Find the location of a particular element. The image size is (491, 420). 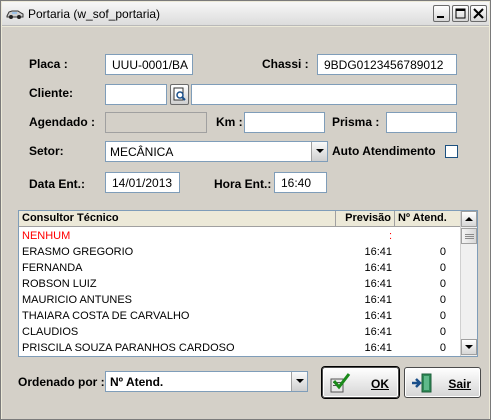

scroll-thumb is located at coordinates (469, 236).